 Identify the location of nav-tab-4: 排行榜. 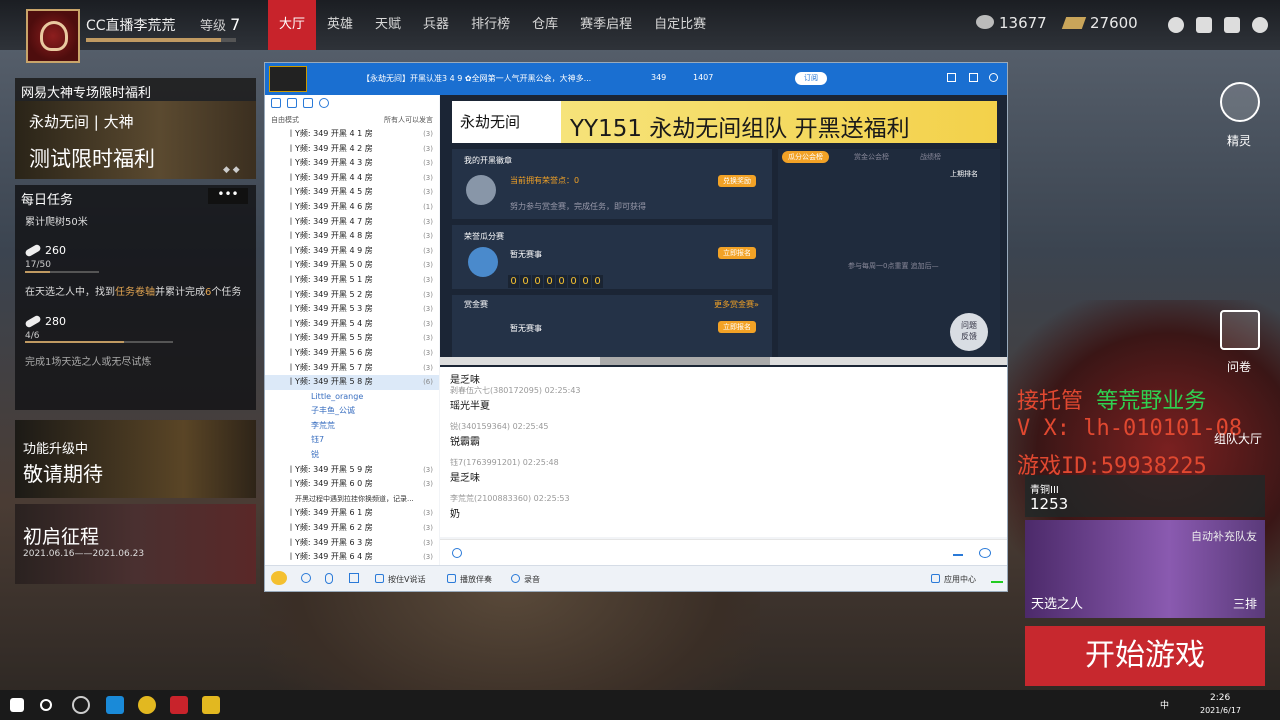
(490, 25).